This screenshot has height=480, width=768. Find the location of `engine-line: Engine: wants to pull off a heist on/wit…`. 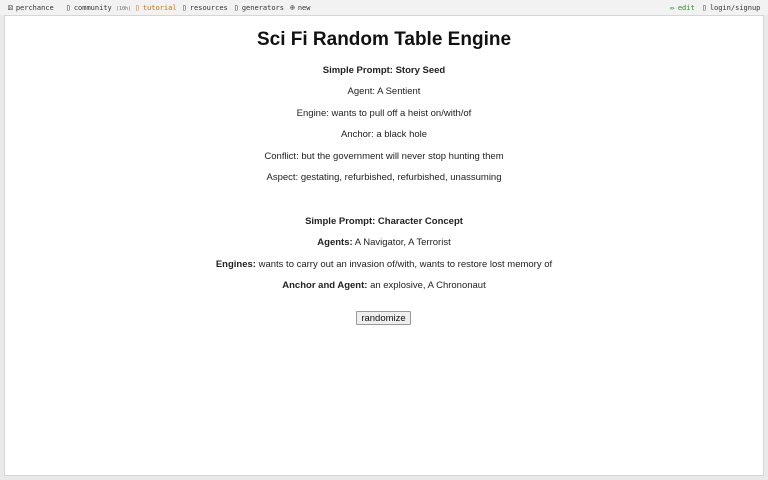

engine-line: Engine: wants to pull off a heist on/wit… is located at coordinates (384, 113).